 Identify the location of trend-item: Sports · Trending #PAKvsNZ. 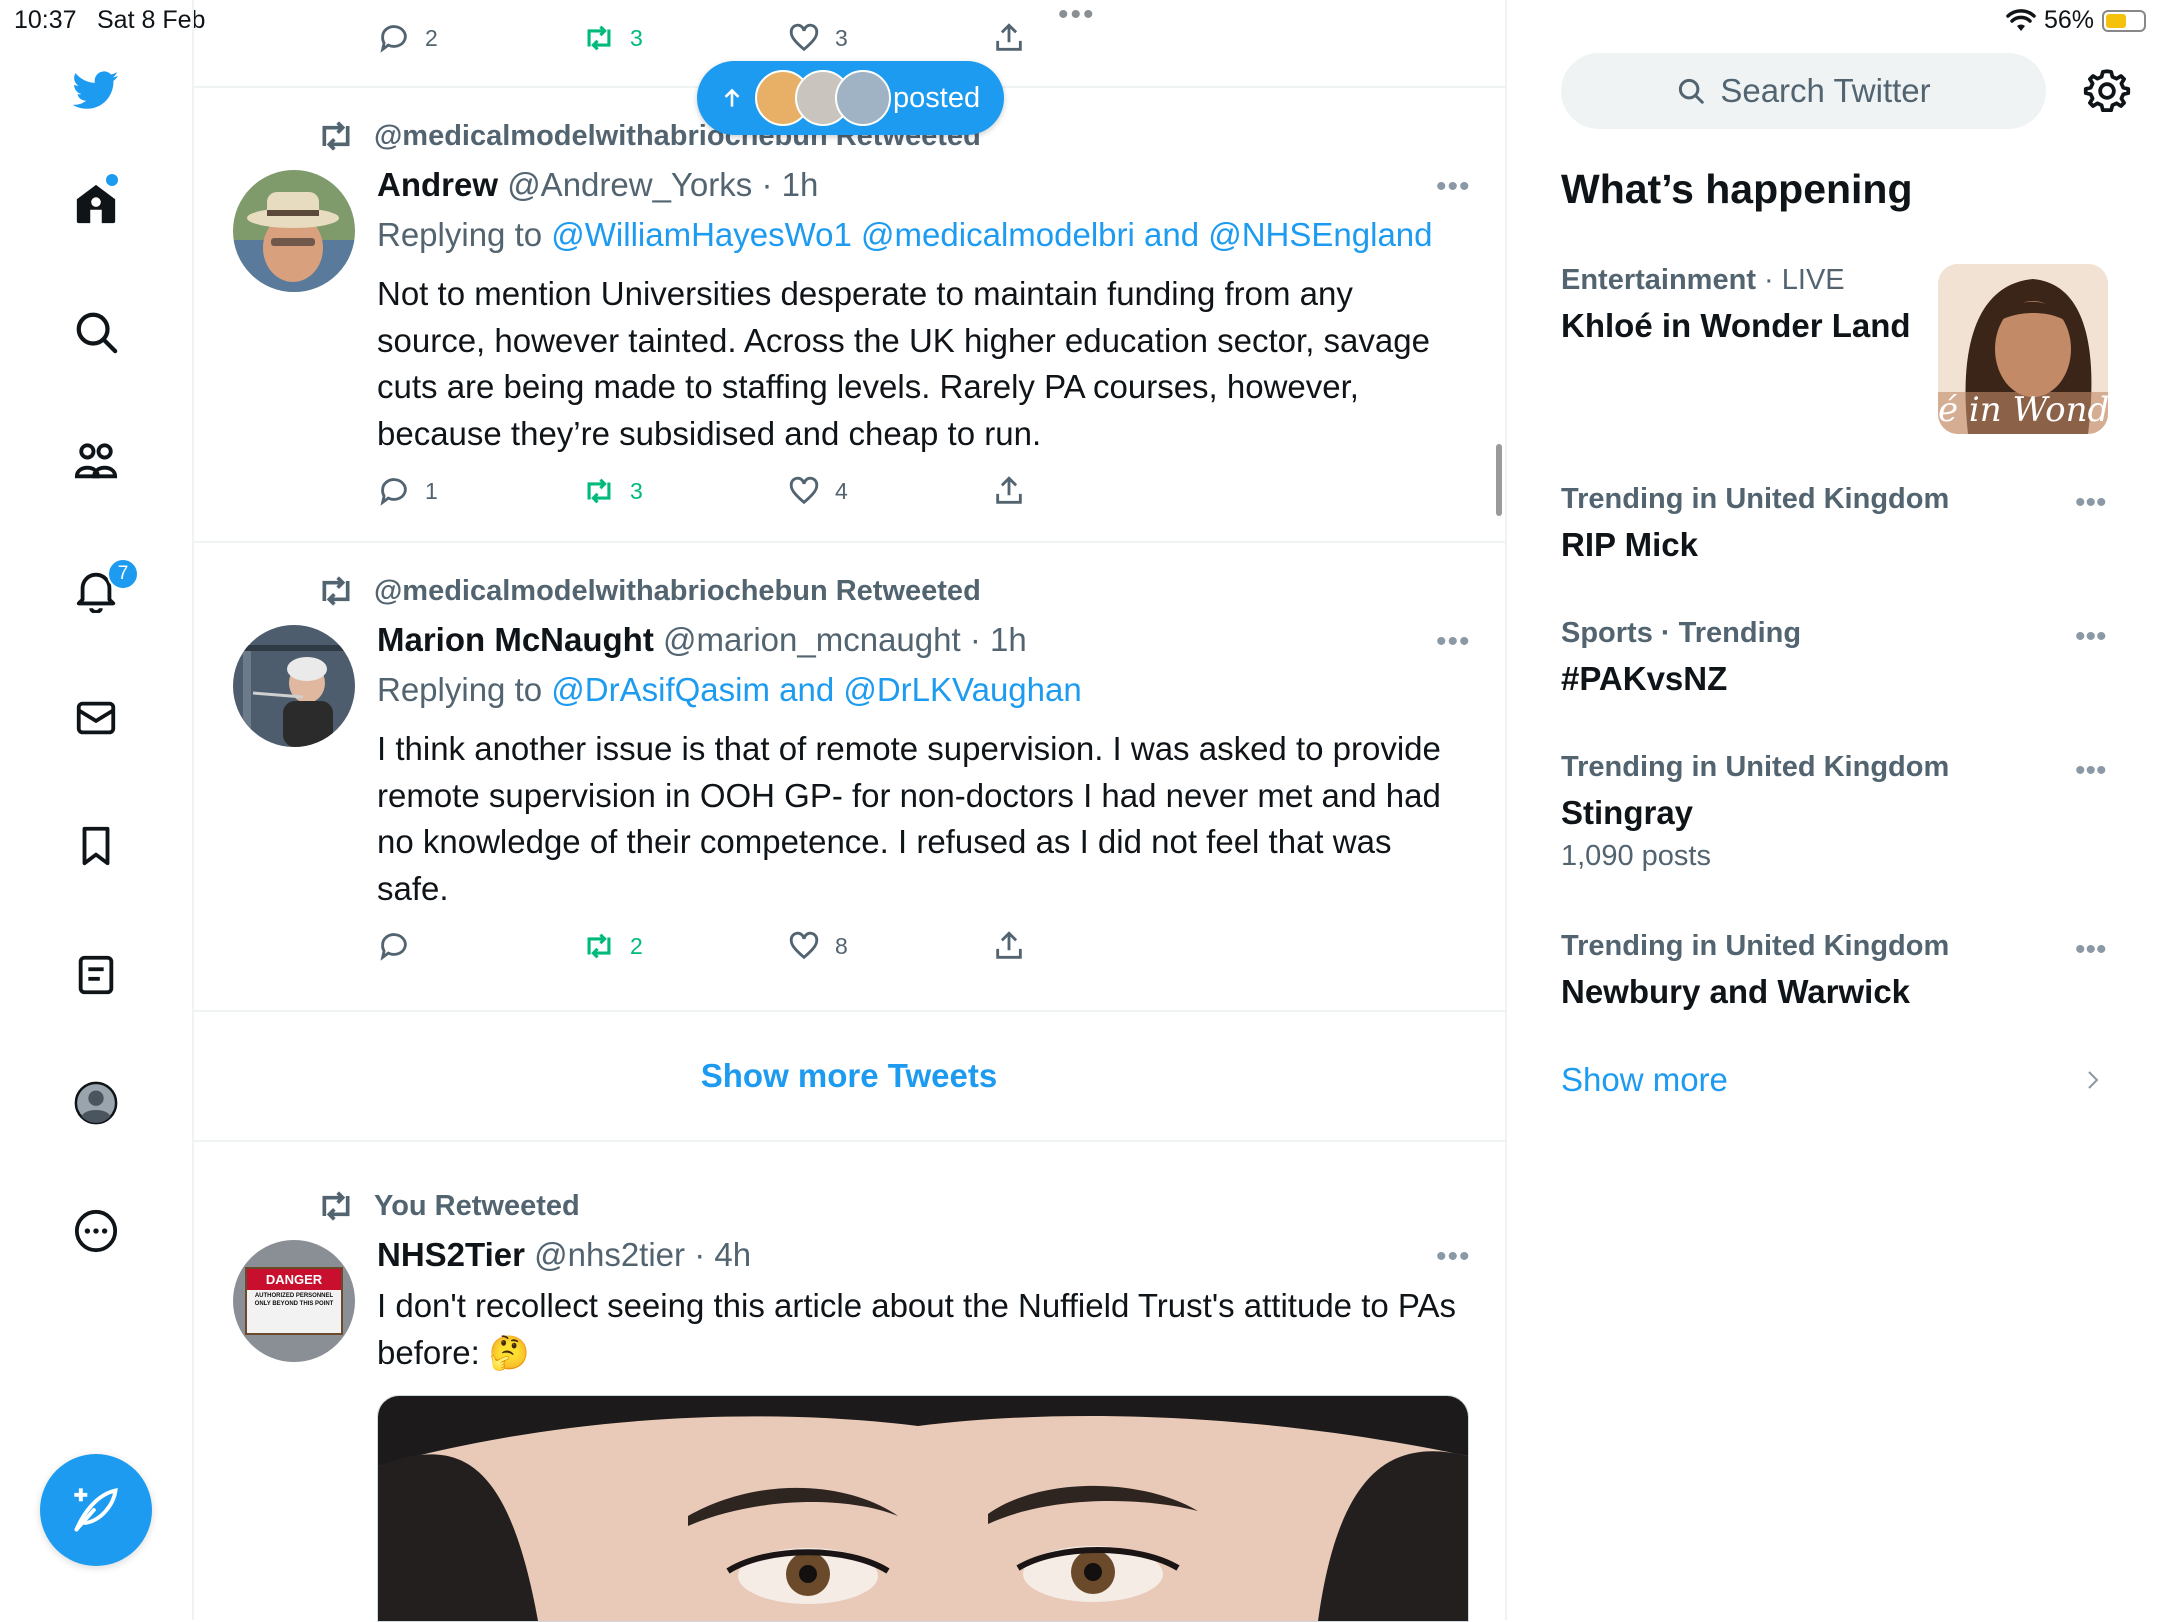
(1836, 657).